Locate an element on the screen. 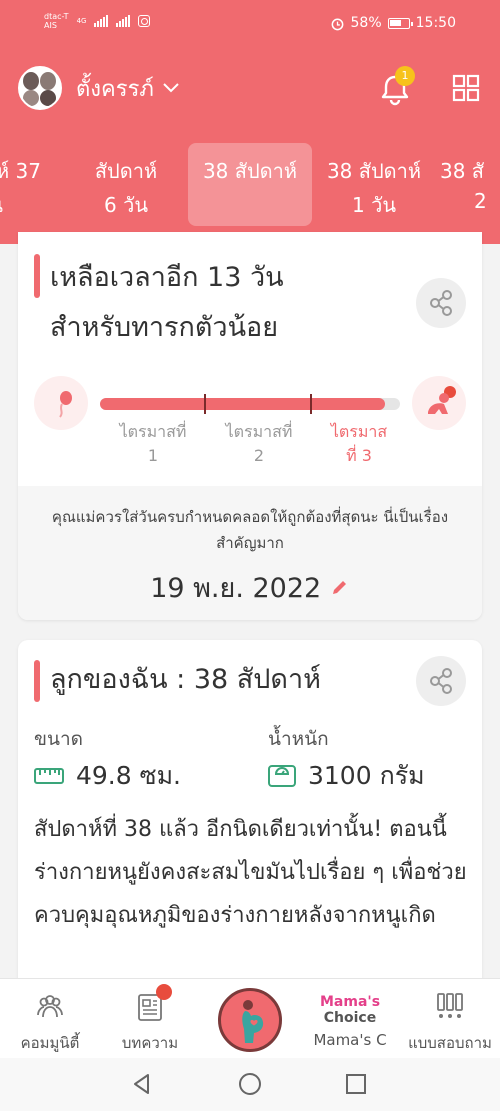 This screenshot has height=1111, width=500. carrier-info: dtac-T AIS is located at coordinates (56, 21).